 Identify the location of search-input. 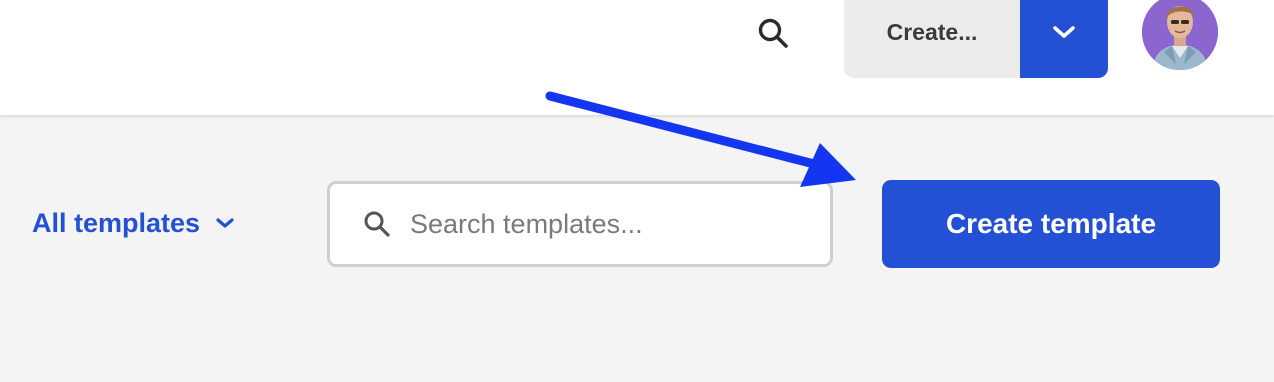
(600, 224).